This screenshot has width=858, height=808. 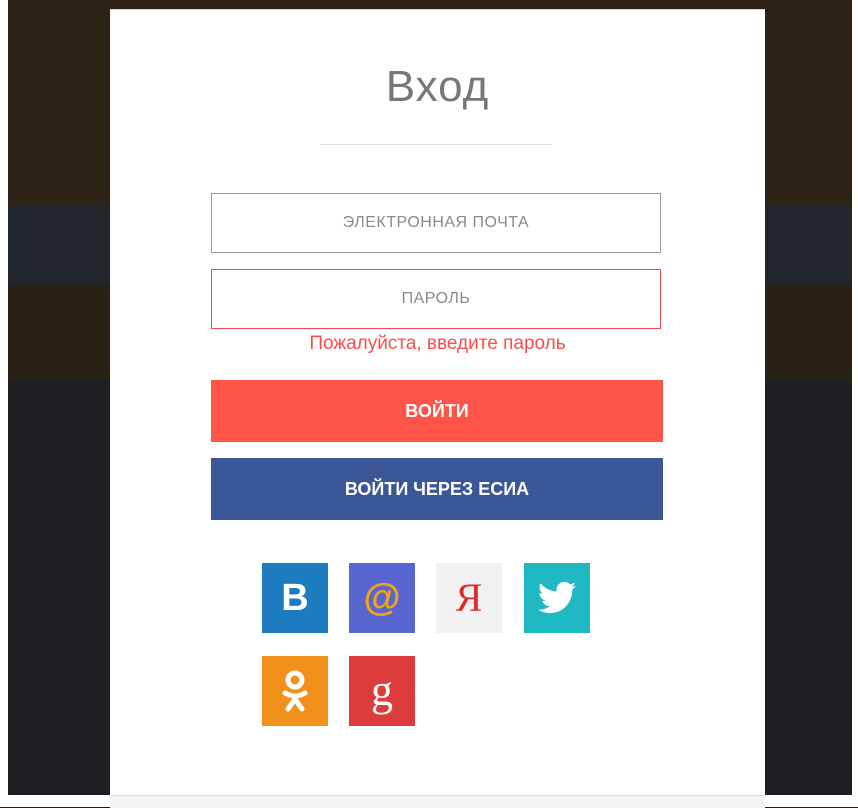 I want to click on google-plus-login-button: g, so click(x=382, y=691).